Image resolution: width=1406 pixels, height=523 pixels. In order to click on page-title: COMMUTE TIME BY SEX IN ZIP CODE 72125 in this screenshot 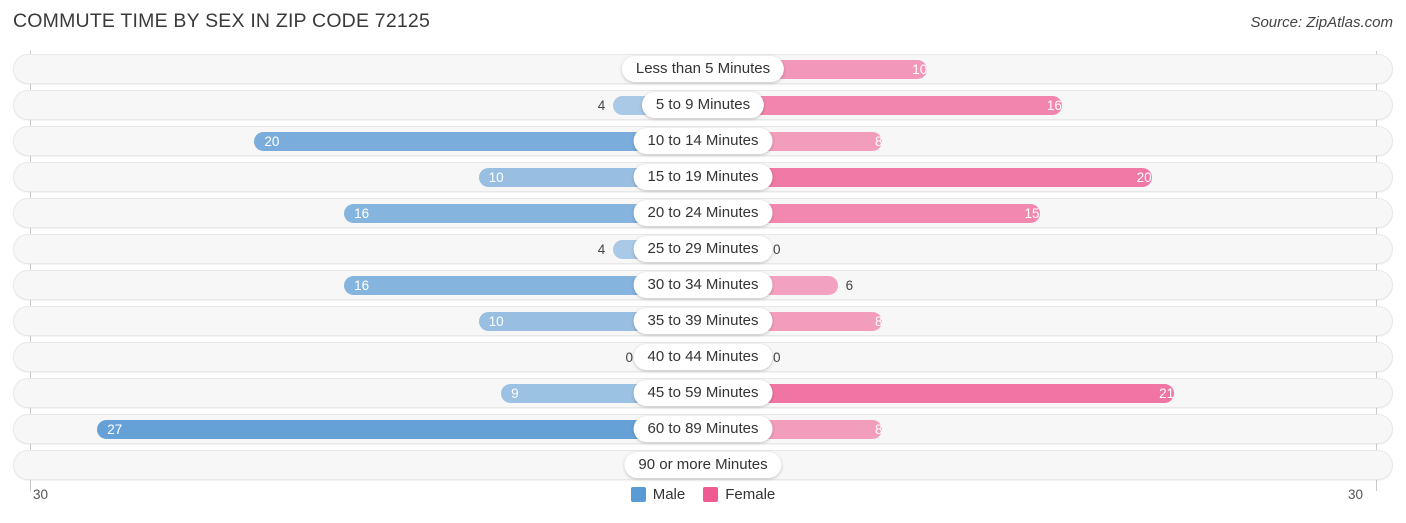, I will do `click(222, 21)`.